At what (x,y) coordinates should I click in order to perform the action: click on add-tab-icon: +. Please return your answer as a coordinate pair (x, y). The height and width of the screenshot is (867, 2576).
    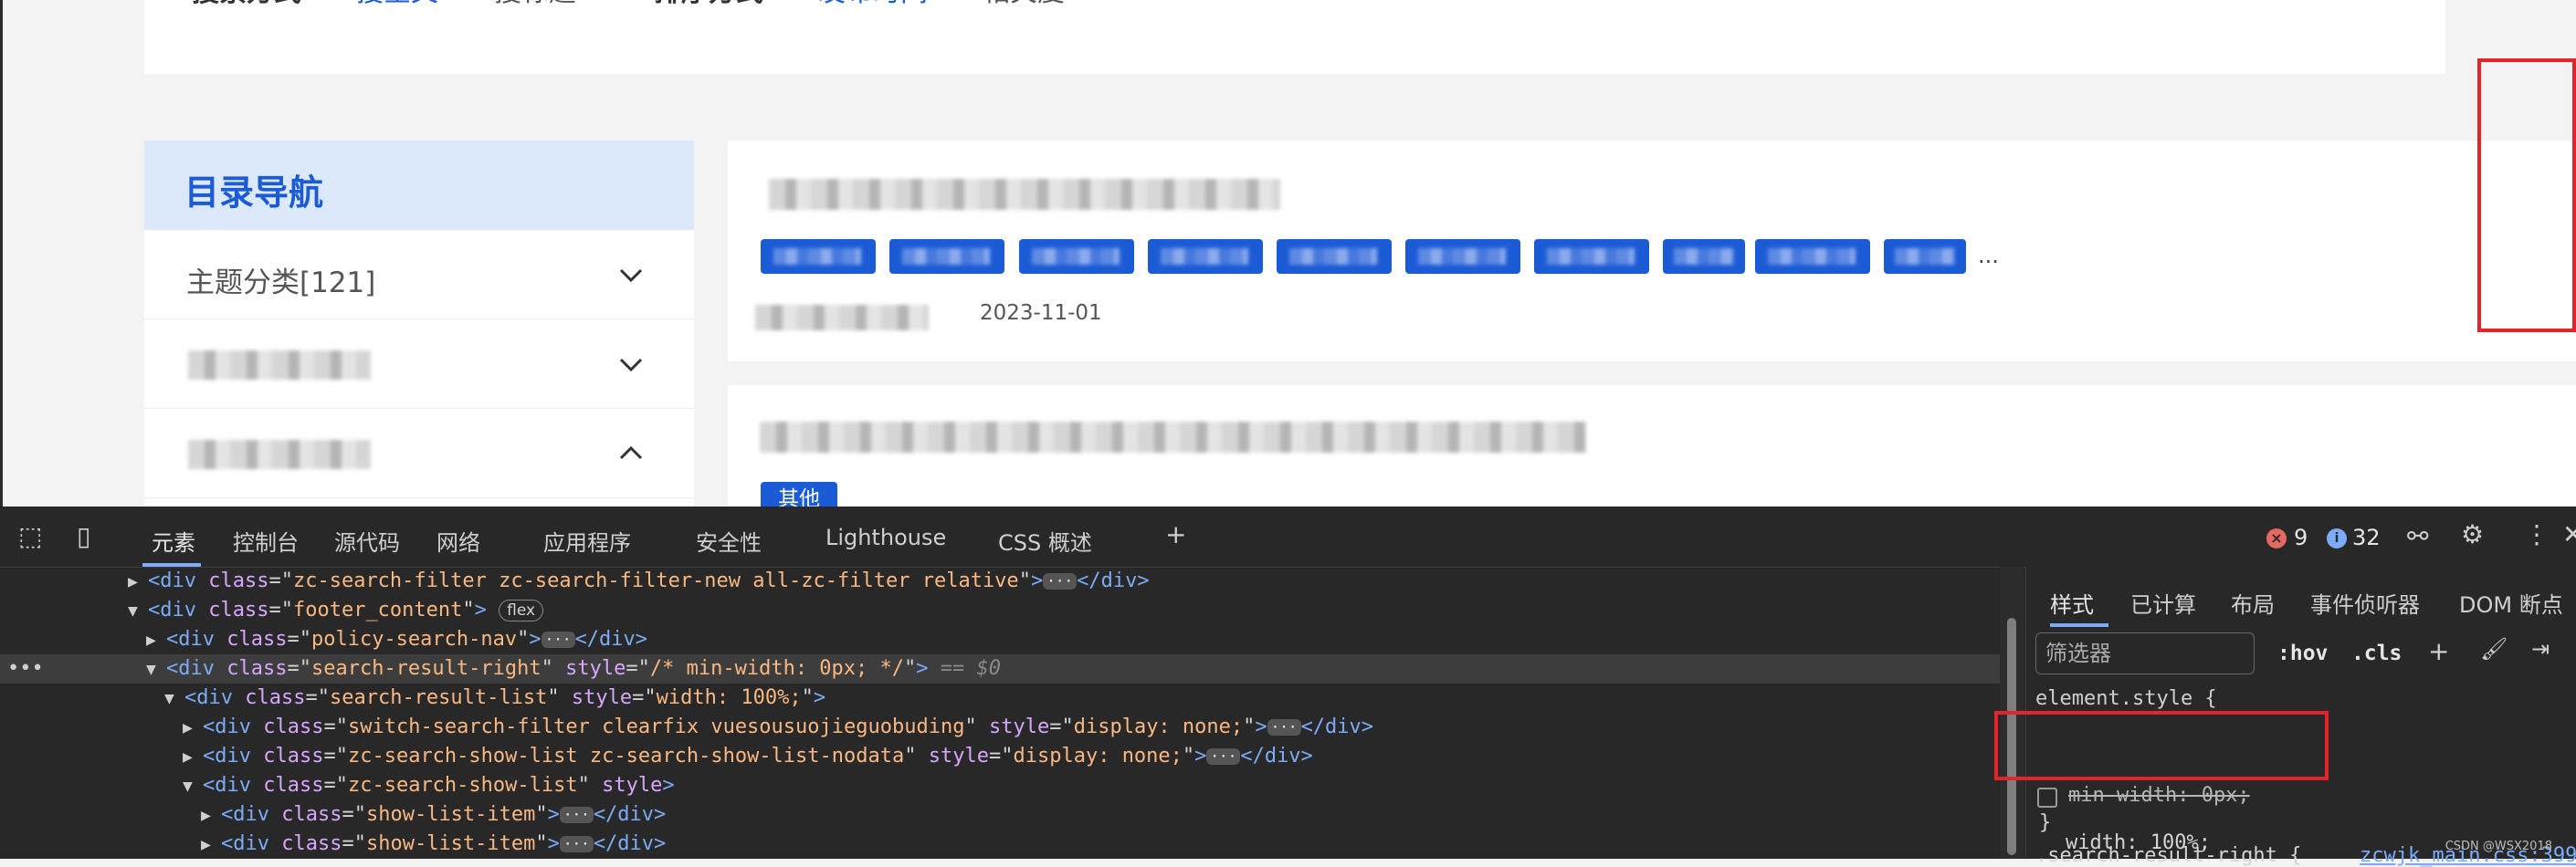
    Looking at the image, I should click on (1175, 534).